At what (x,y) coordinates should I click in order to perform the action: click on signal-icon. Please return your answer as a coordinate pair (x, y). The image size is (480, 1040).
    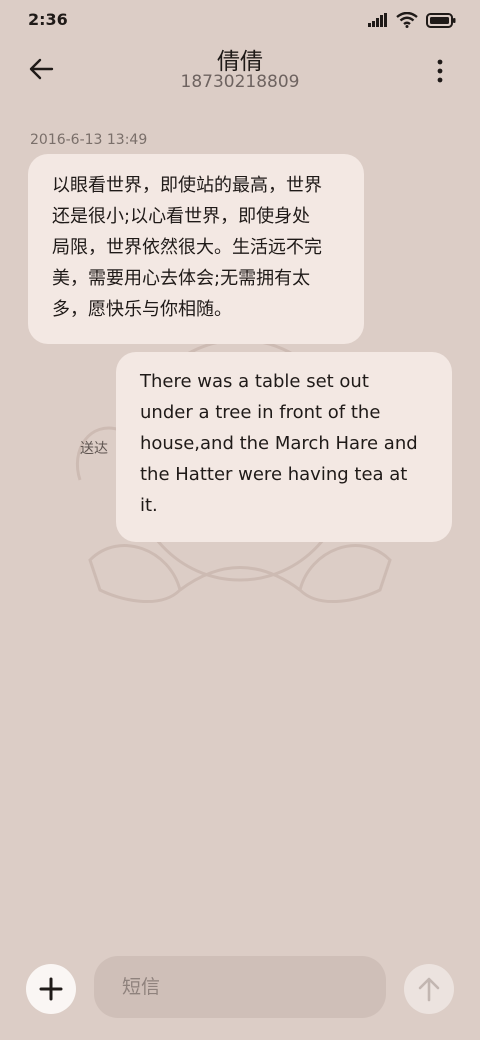
    Looking at the image, I should click on (377, 20).